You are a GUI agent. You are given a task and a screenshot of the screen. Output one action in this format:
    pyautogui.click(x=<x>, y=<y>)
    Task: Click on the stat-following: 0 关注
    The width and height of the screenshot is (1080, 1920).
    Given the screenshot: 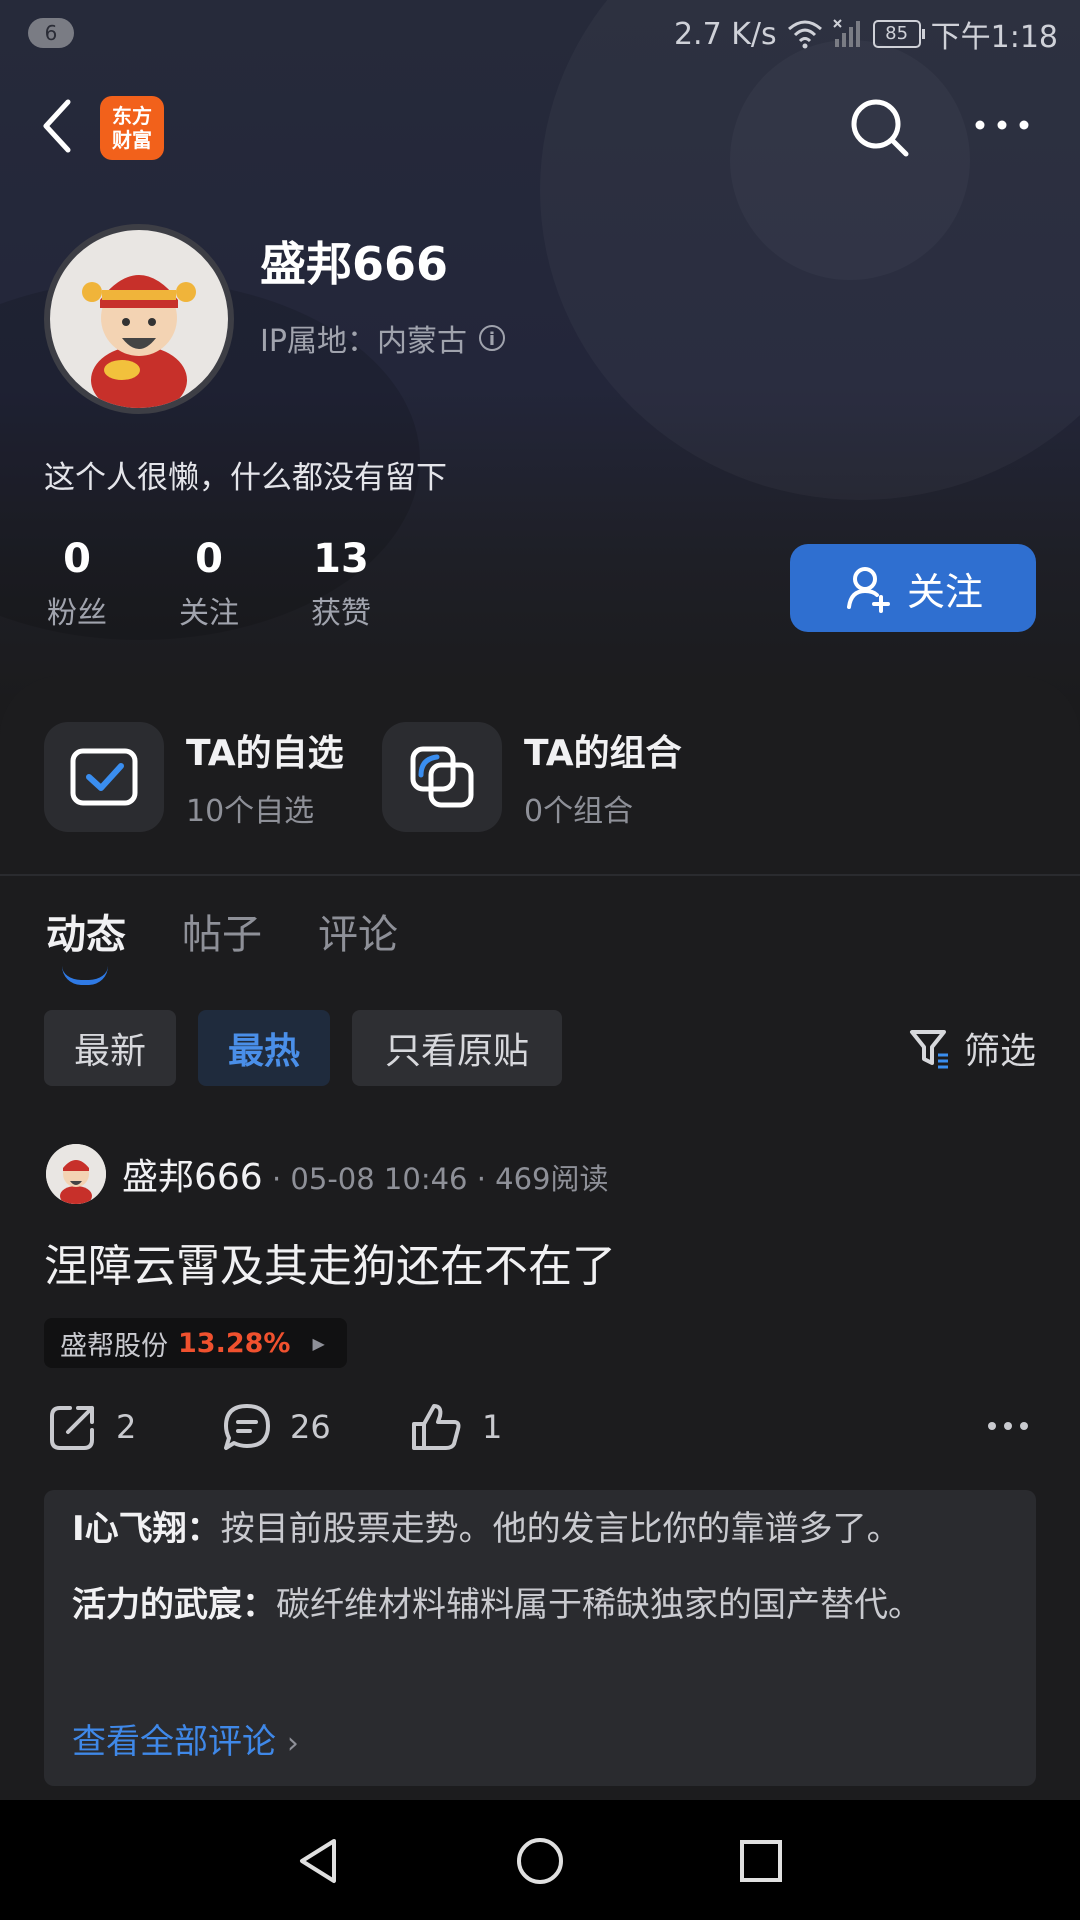 What is the action you would take?
    pyautogui.click(x=209, y=584)
    